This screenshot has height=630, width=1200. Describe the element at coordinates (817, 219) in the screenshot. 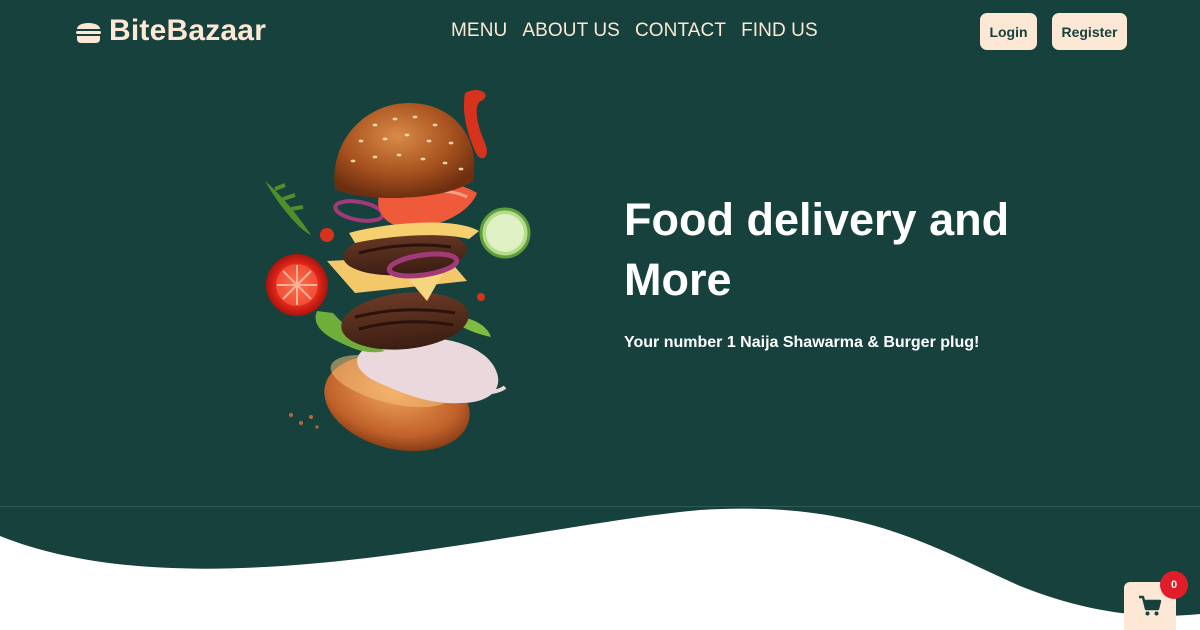

I see `hero-title-line-1: Food delivery and` at that location.